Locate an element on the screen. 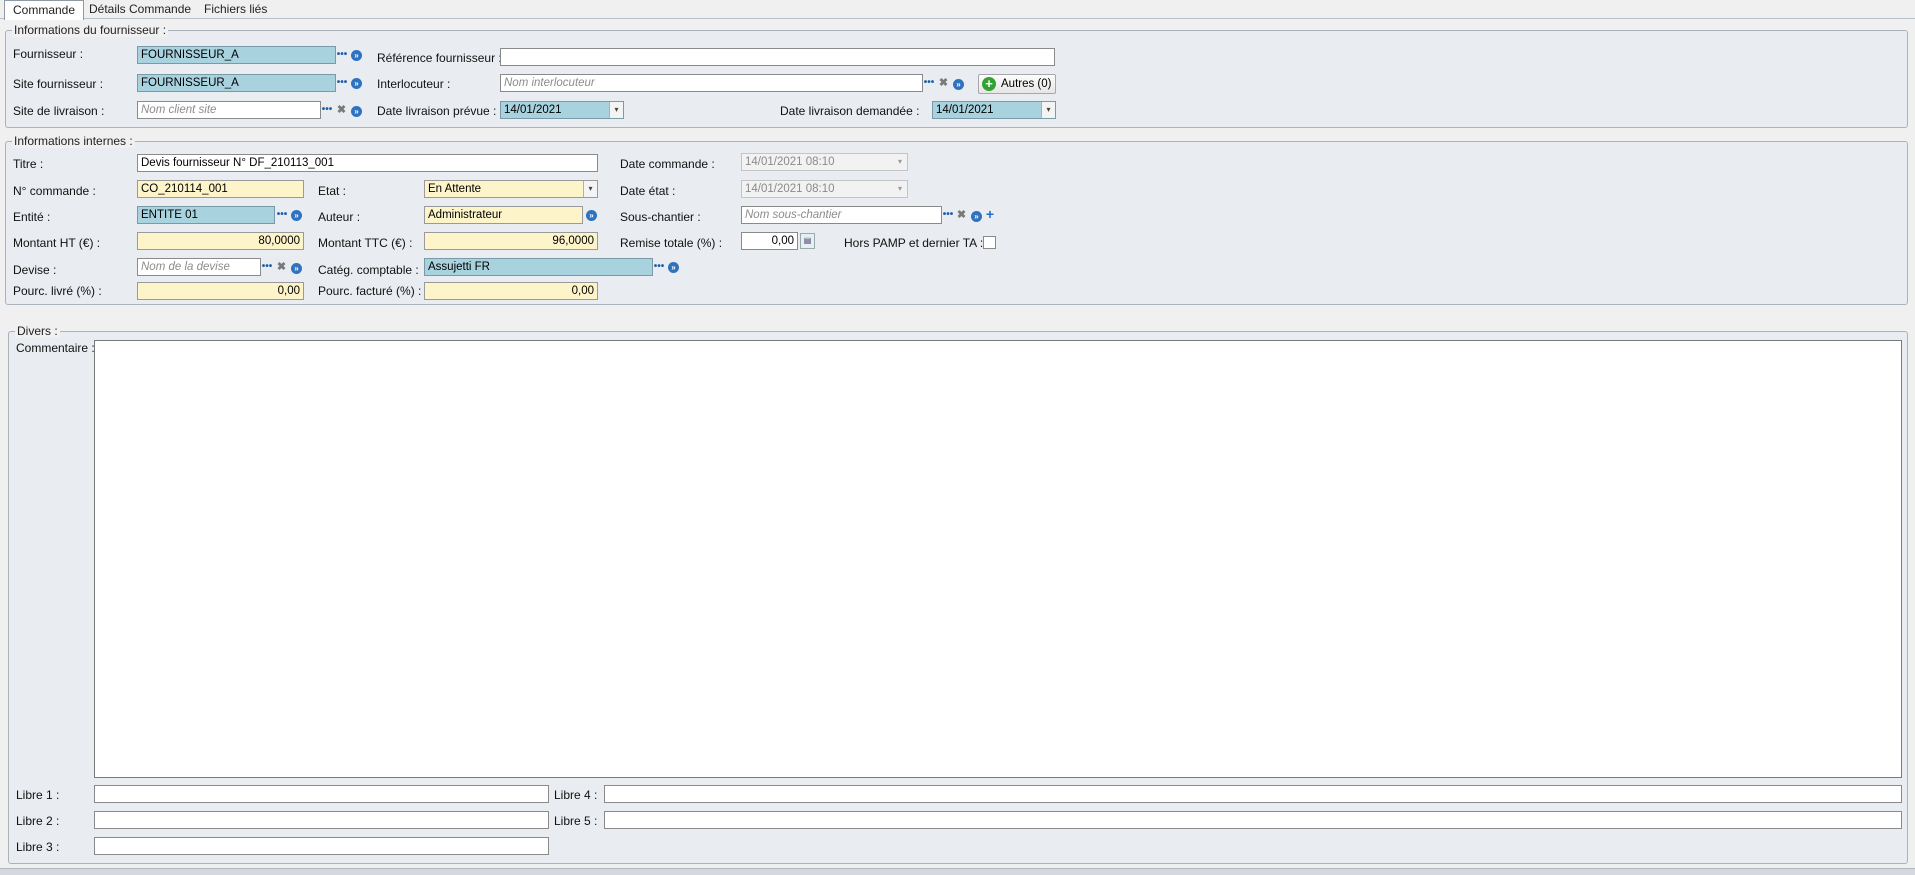 The image size is (1915, 875). date-commande-picker: 14/01/2021 08:10 ▾ is located at coordinates (824, 162).